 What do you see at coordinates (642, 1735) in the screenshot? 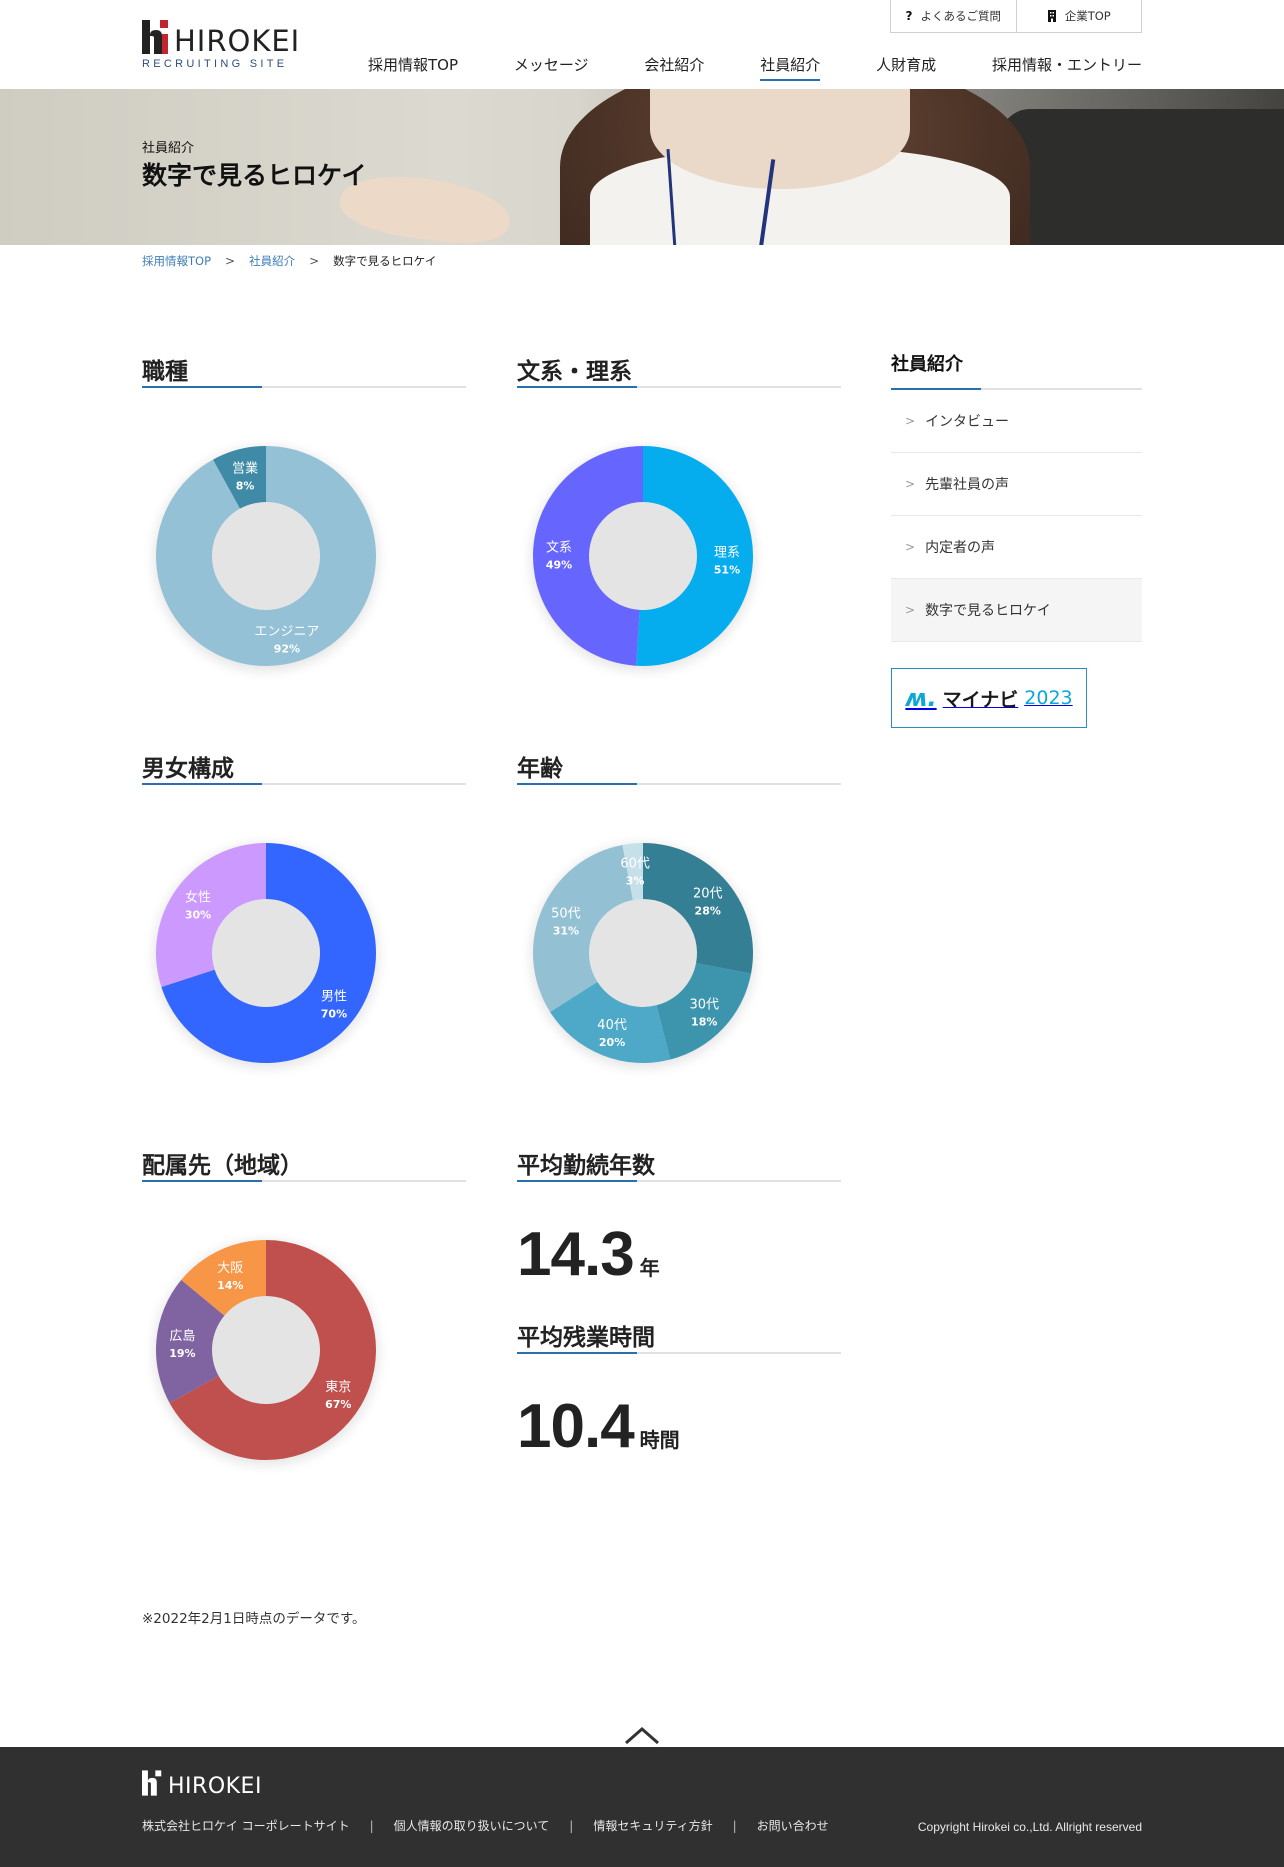
I see `back-to-top-icon` at bounding box center [642, 1735].